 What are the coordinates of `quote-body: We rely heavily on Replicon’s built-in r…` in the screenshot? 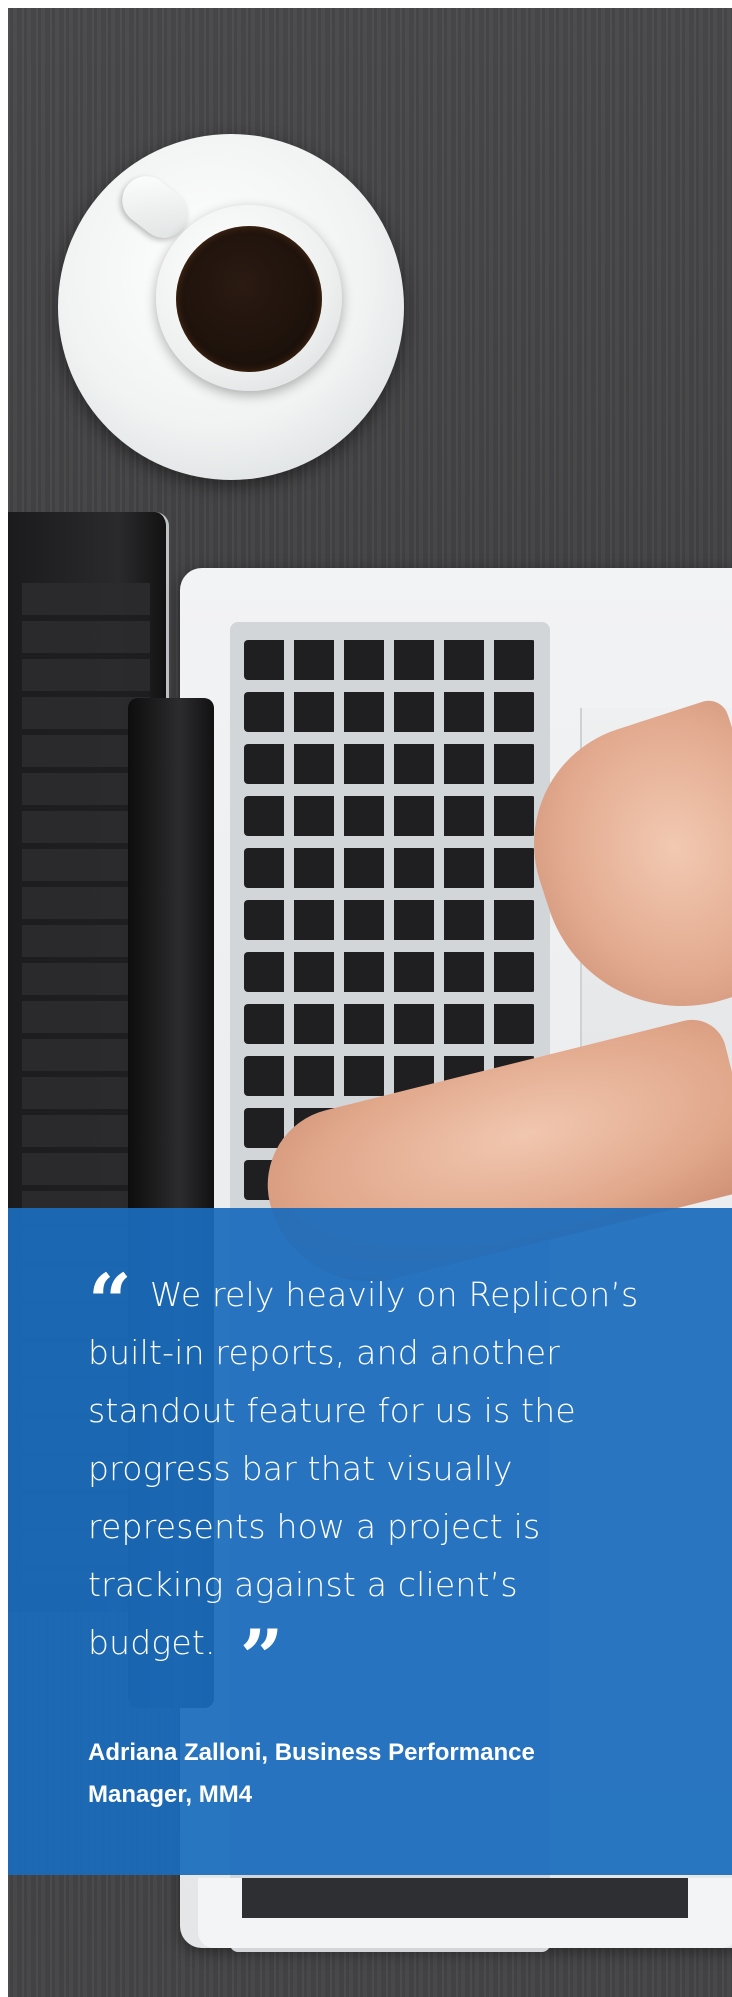 It's located at (363, 1468).